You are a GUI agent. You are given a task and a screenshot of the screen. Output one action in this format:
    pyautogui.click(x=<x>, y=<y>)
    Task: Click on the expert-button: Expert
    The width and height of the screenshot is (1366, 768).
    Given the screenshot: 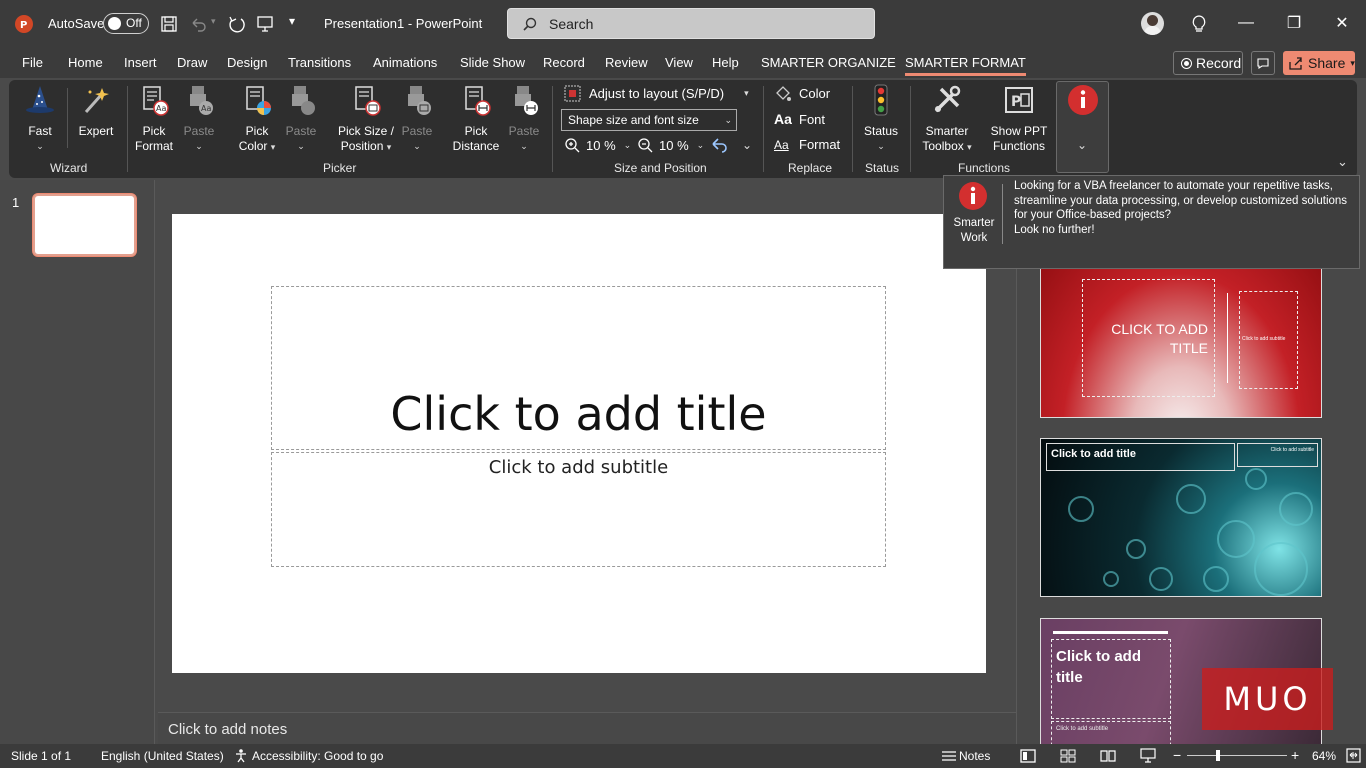 What is the action you would take?
    pyautogui.click(x=96, y=111)
    